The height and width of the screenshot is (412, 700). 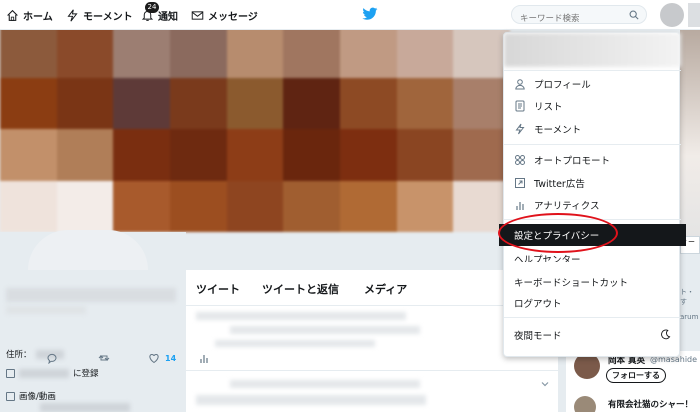 What do you see at coordinates (689, 317) in the screenshot?
I see `right-fragment-3: arum` at bounding box center [689, 317].